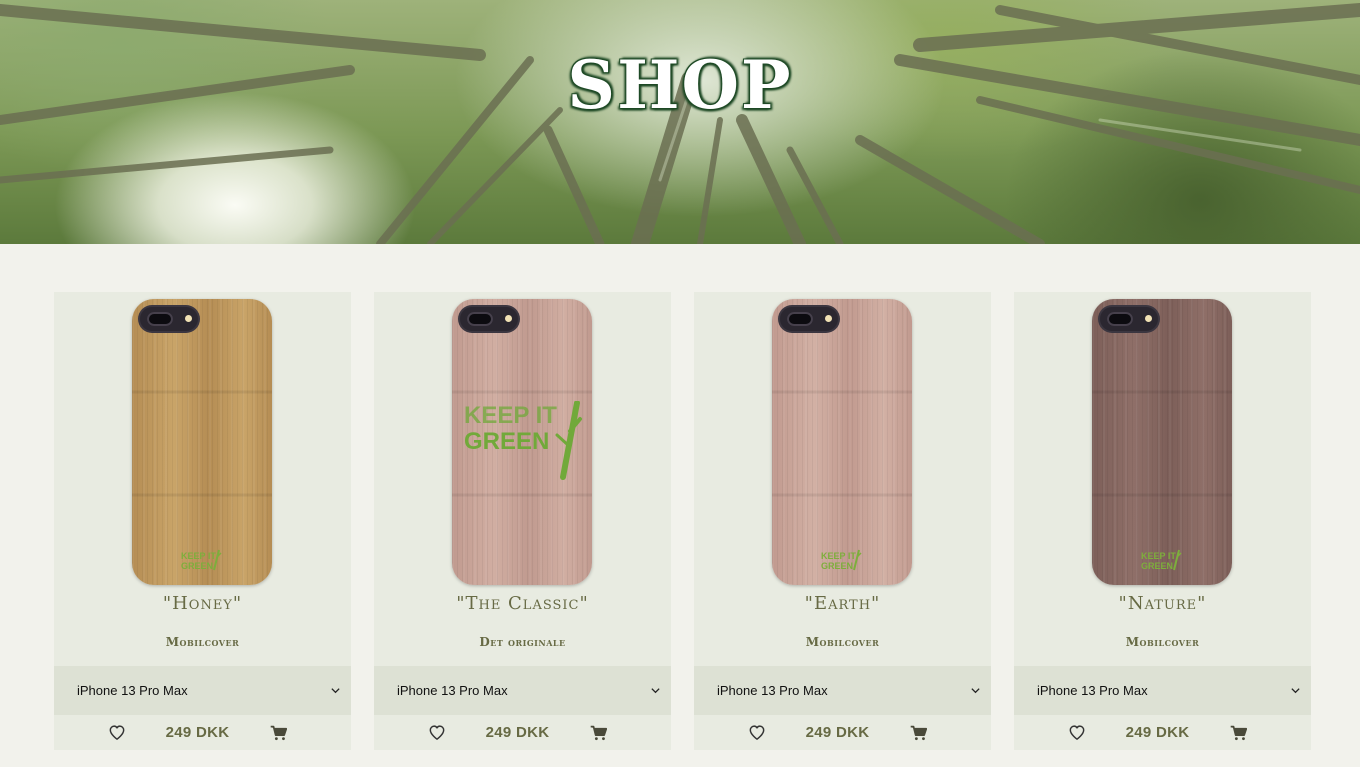  What do you see at coordinates (522, 642) in the screenshot?
I see `product-subtitle: Det originale` at bounding box center [522, 642].